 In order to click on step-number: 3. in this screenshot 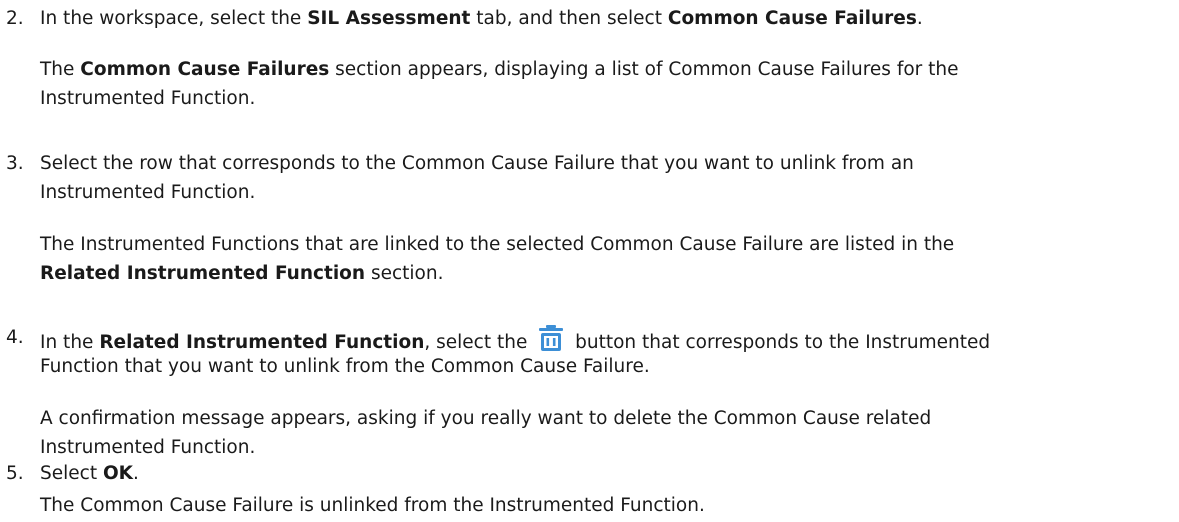, I will do `click(15, 163)`.